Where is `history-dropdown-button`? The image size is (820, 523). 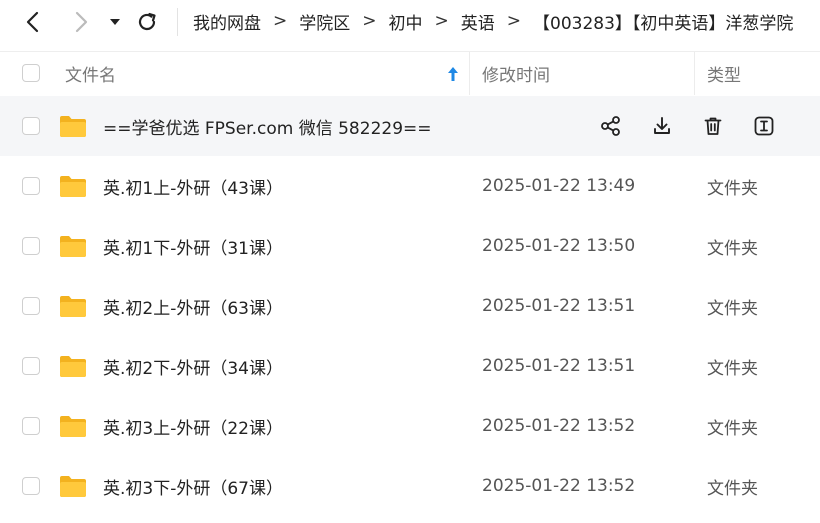
history-dropdown-button is located at coordinates (115, 22).